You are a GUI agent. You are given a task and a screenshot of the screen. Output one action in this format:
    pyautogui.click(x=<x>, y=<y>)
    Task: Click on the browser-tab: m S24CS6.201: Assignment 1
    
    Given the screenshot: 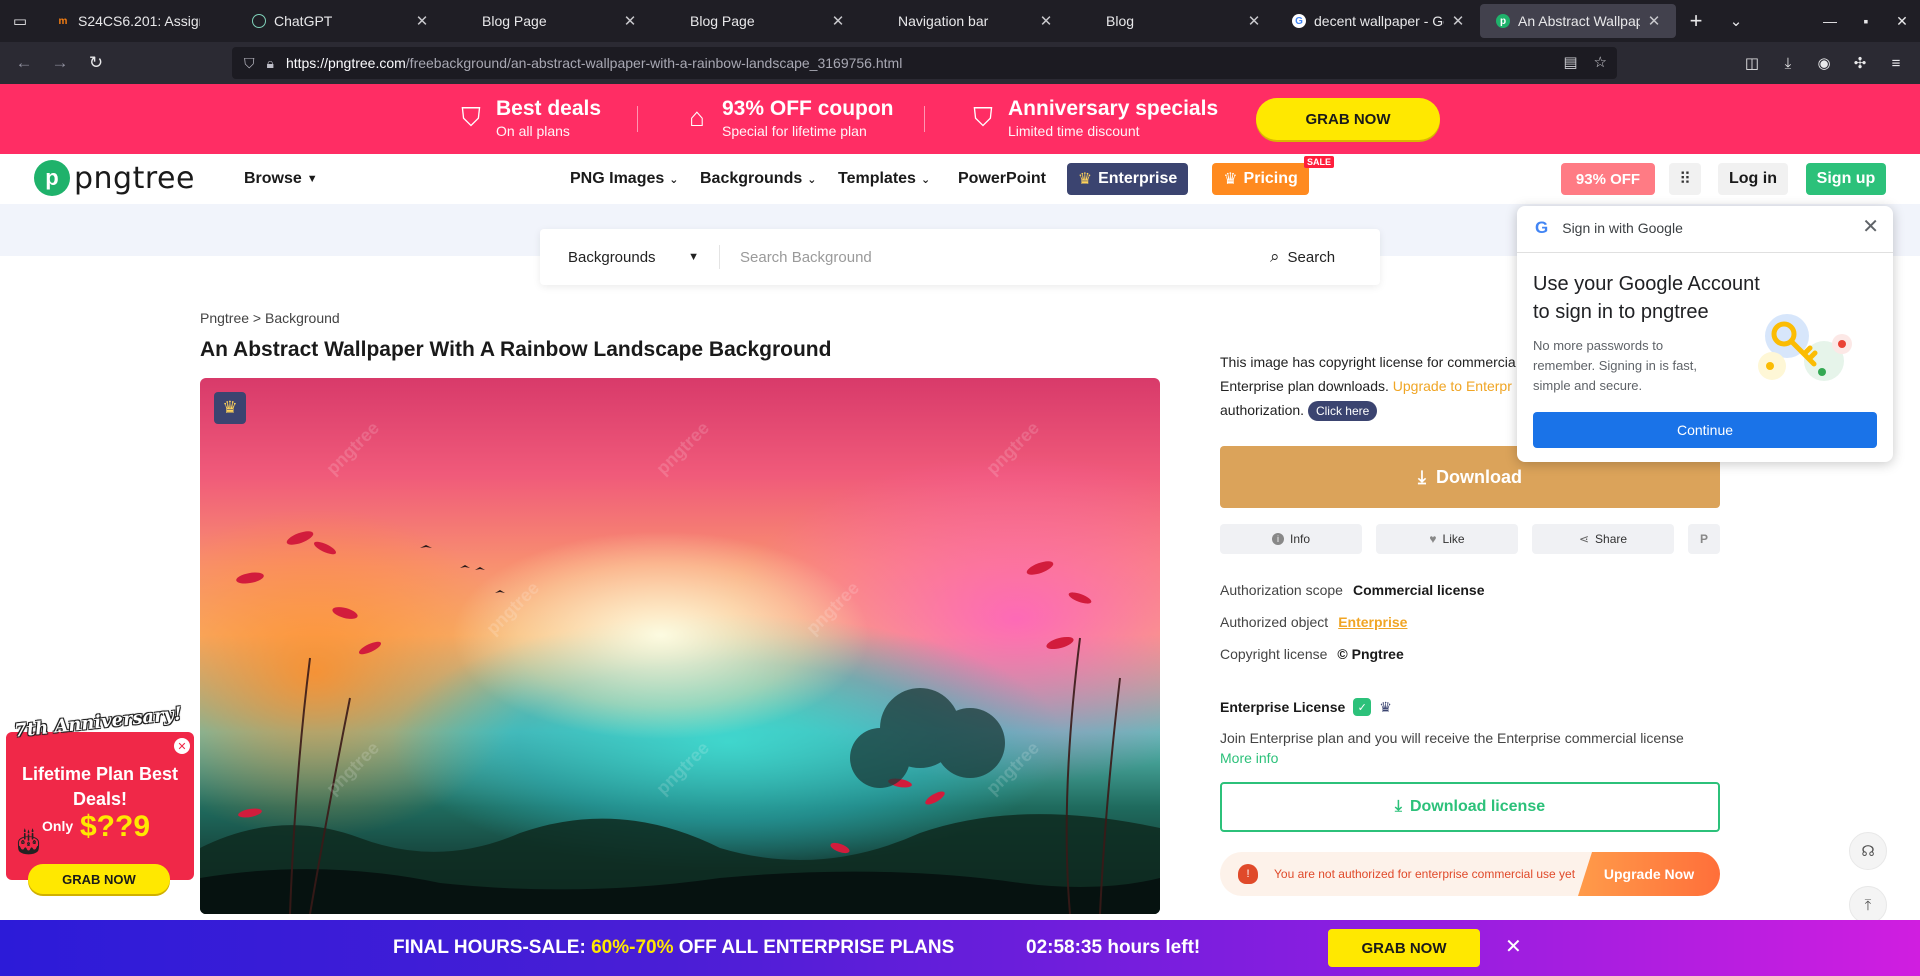 What is the action you would take?
    pyautogui.click(x=138, y=21)
    